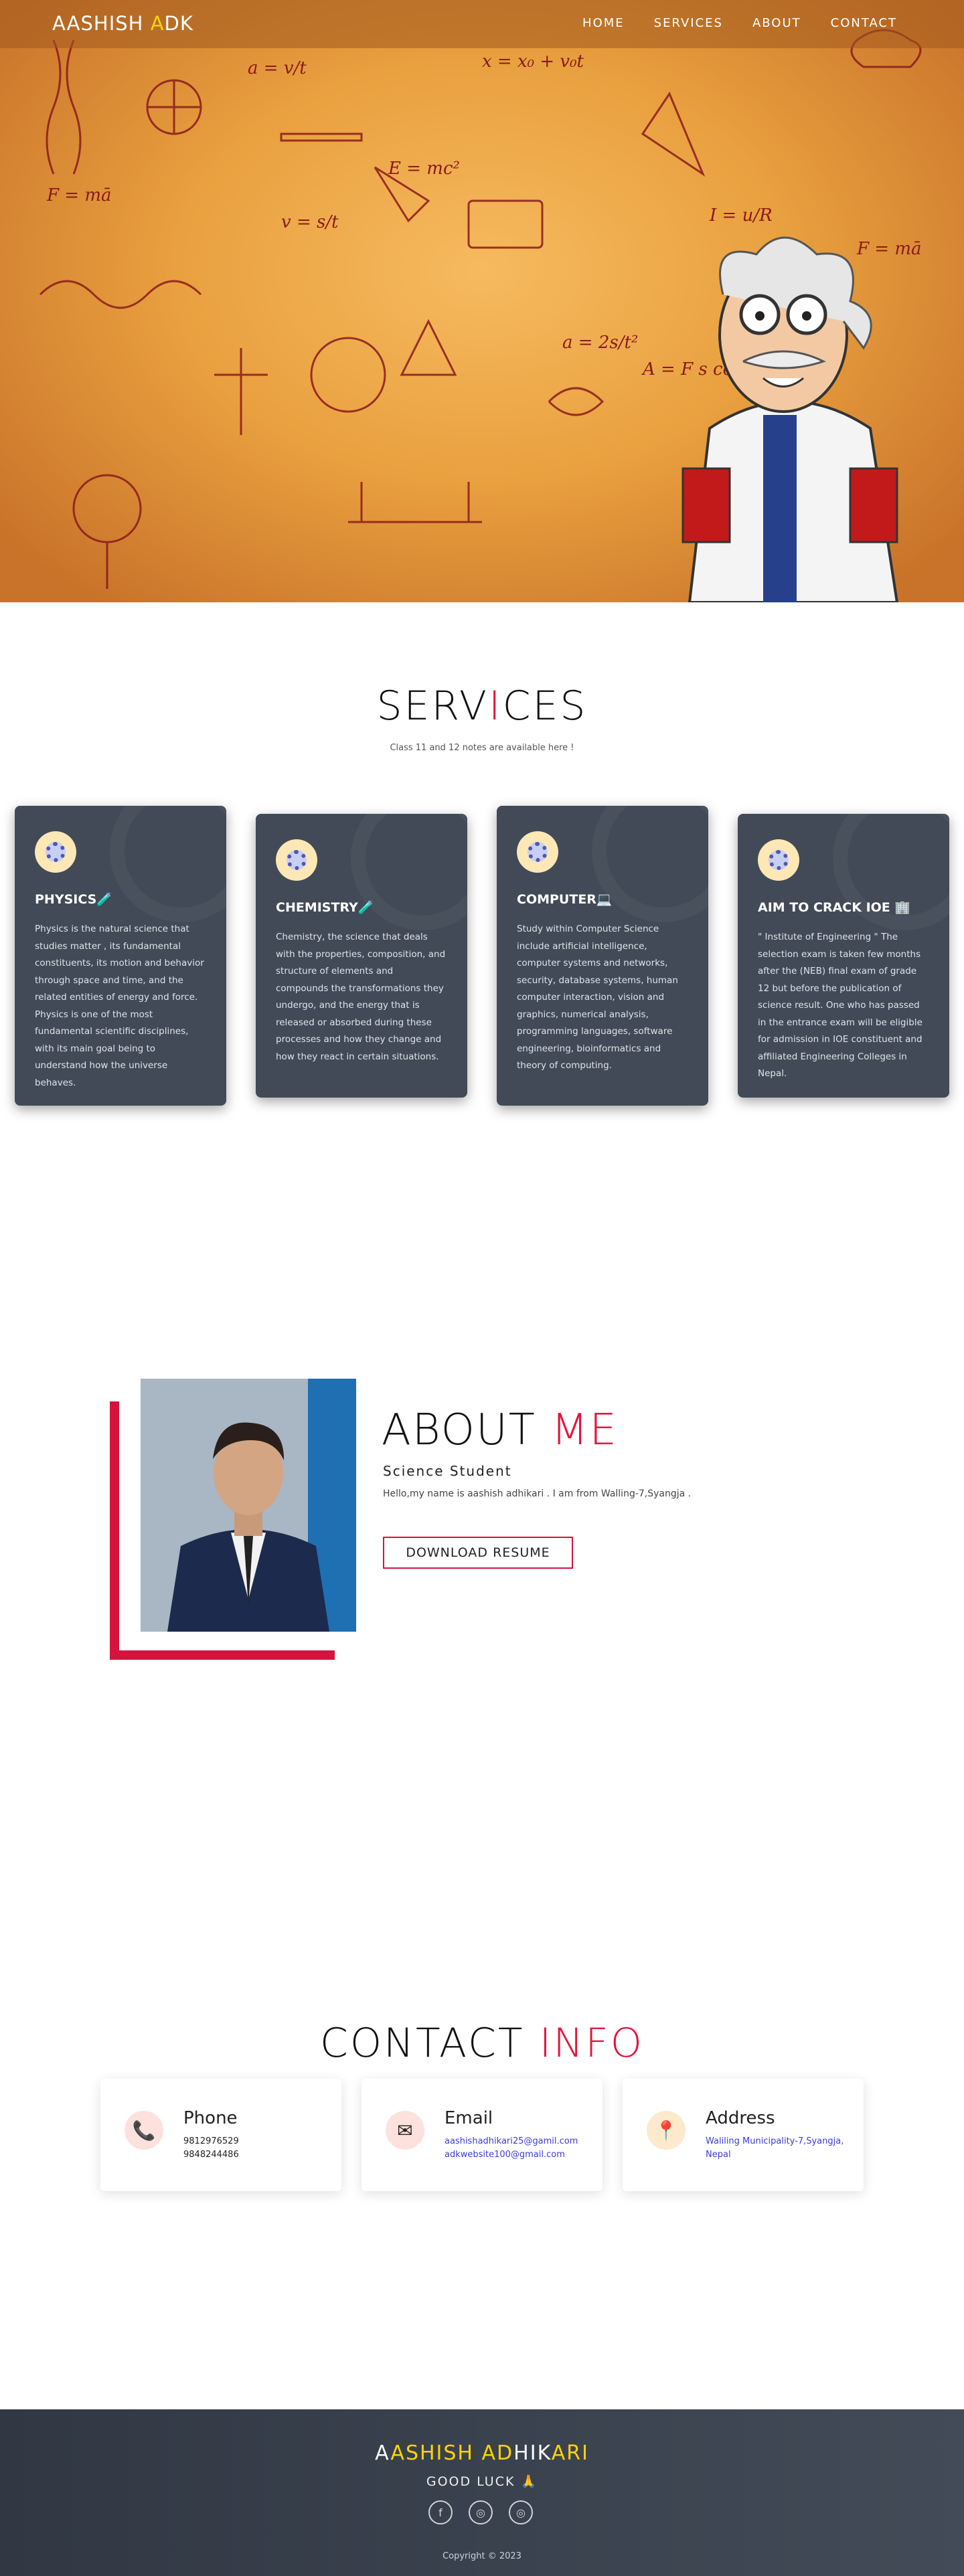  Describe the element at coordinates (741, 215) in the screenshot. I see `svg-text: I = u/R` at that location.